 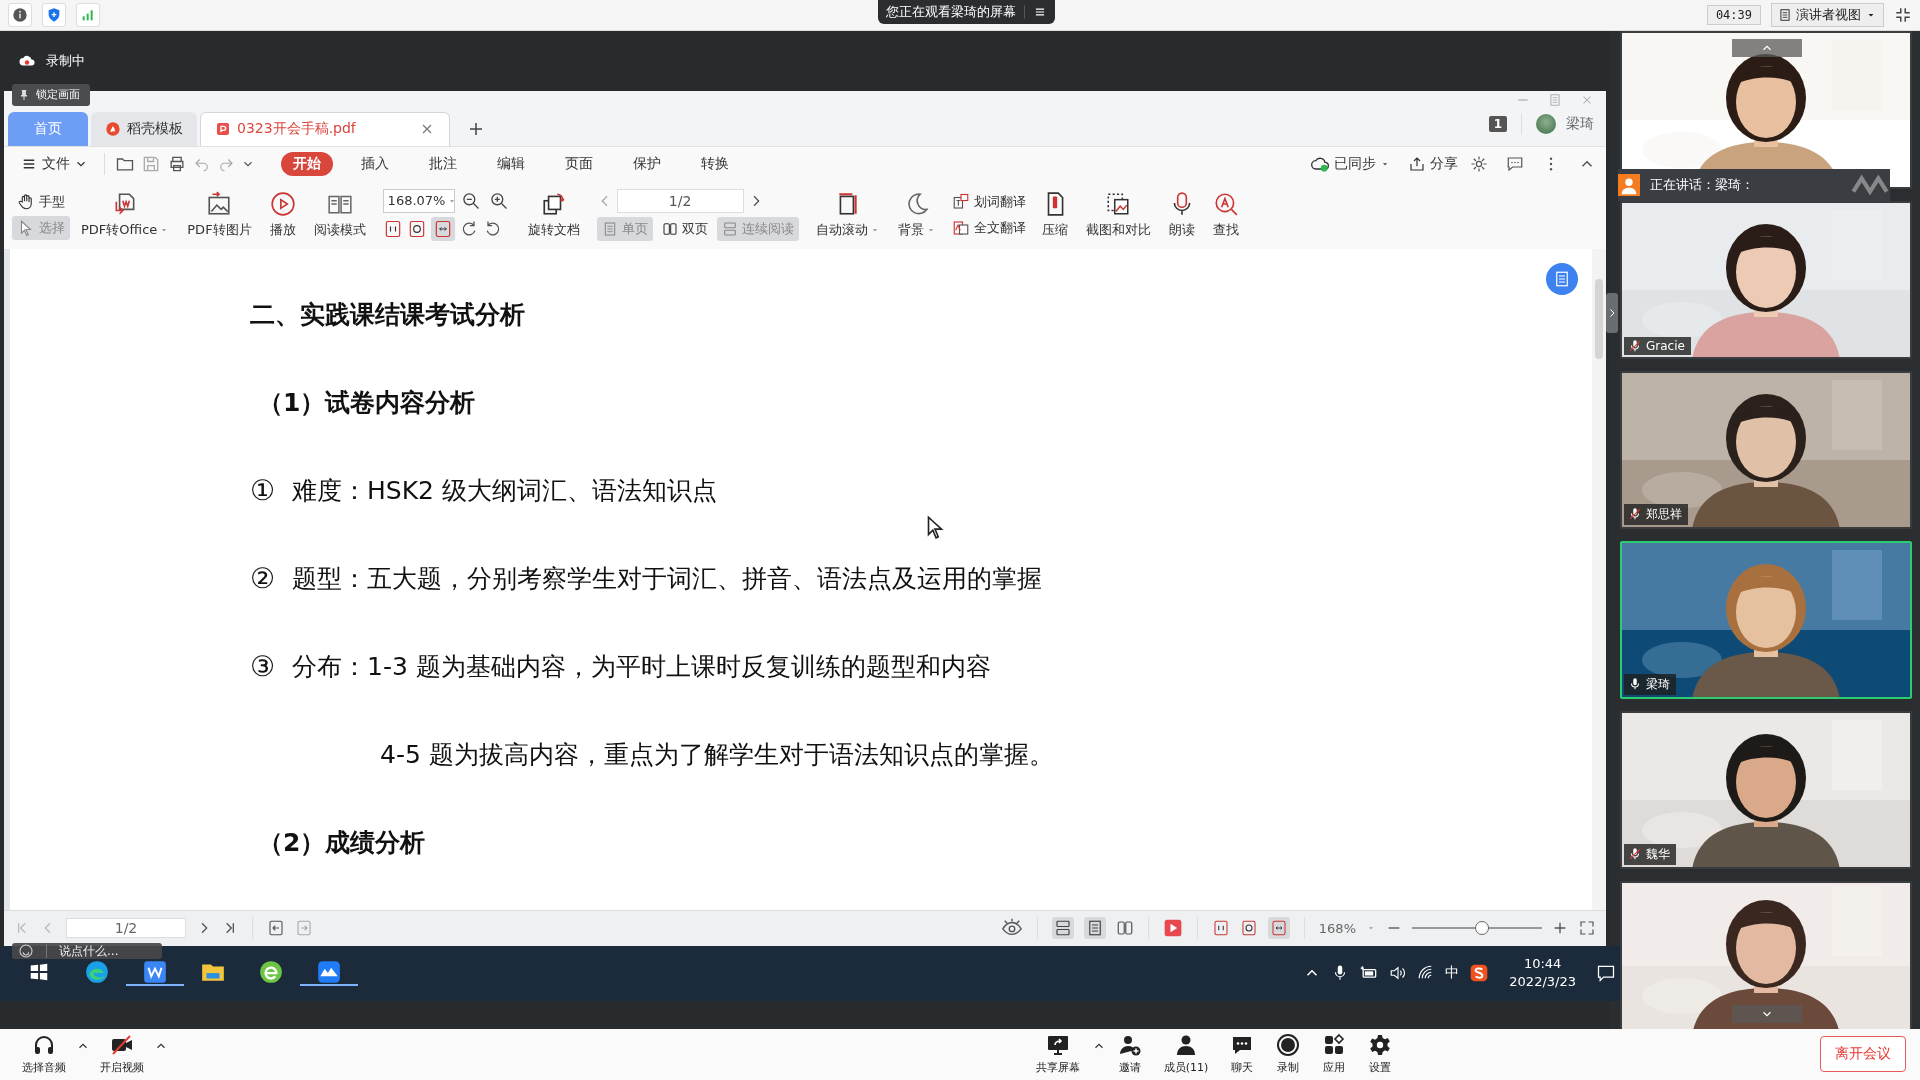 I want to click on item-number: ②, so click(x=263, y=578).